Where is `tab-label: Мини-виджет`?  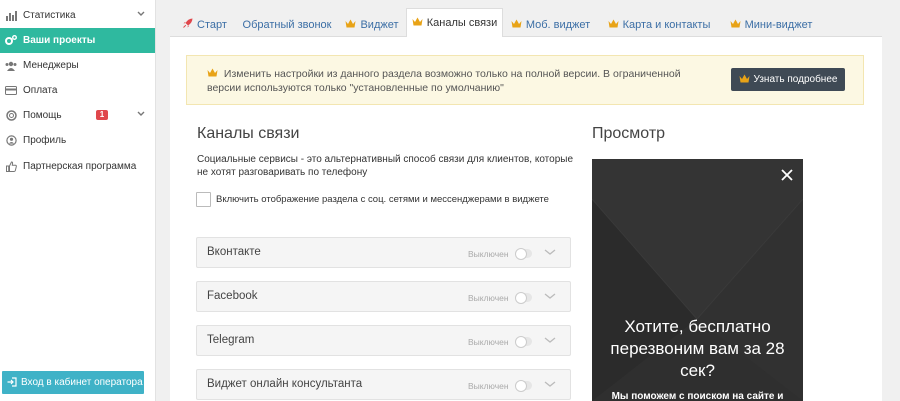 tab-label: Мини-виджет is located at coordinates (778, 24).